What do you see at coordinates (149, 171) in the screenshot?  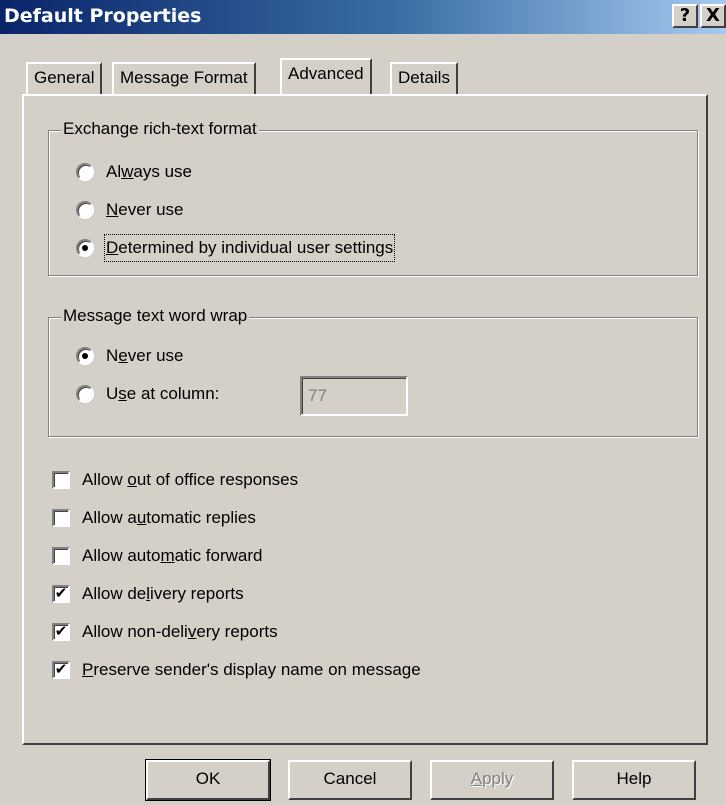 I see `radio-always-use-label: Always use` at bounding box center [149, 171].